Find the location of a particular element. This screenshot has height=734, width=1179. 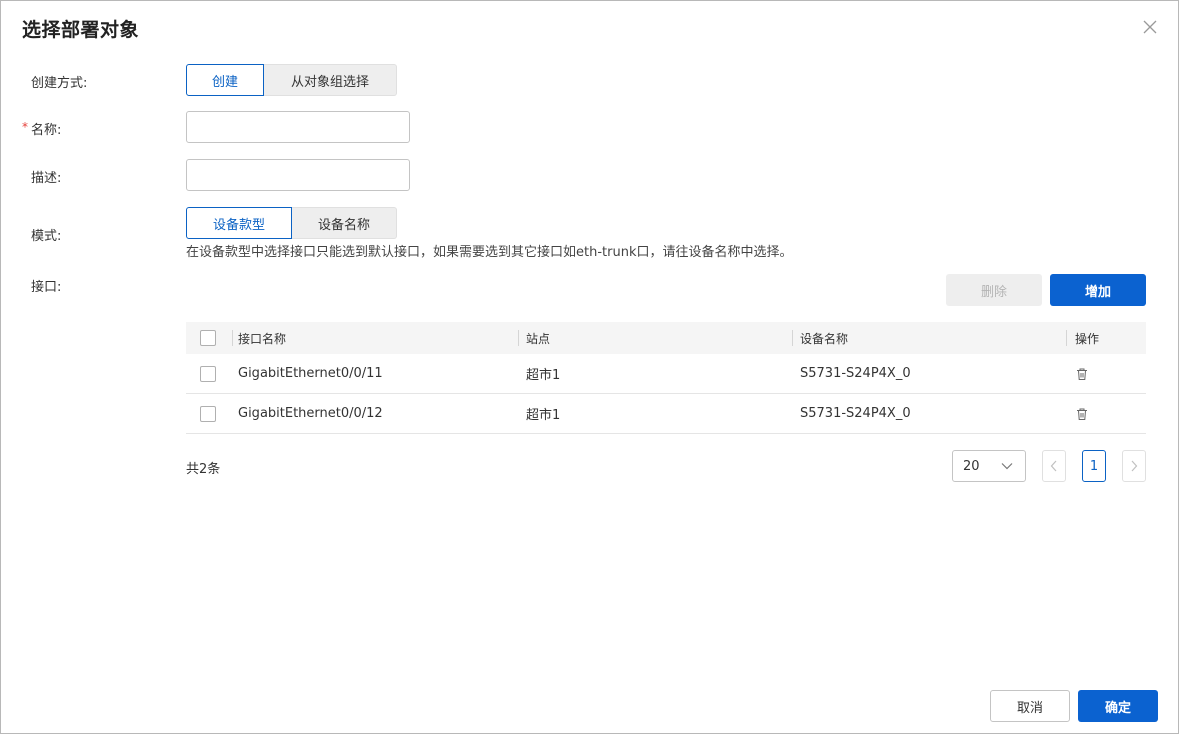

page-size-value: 20 is located at coordinates (971, 466).